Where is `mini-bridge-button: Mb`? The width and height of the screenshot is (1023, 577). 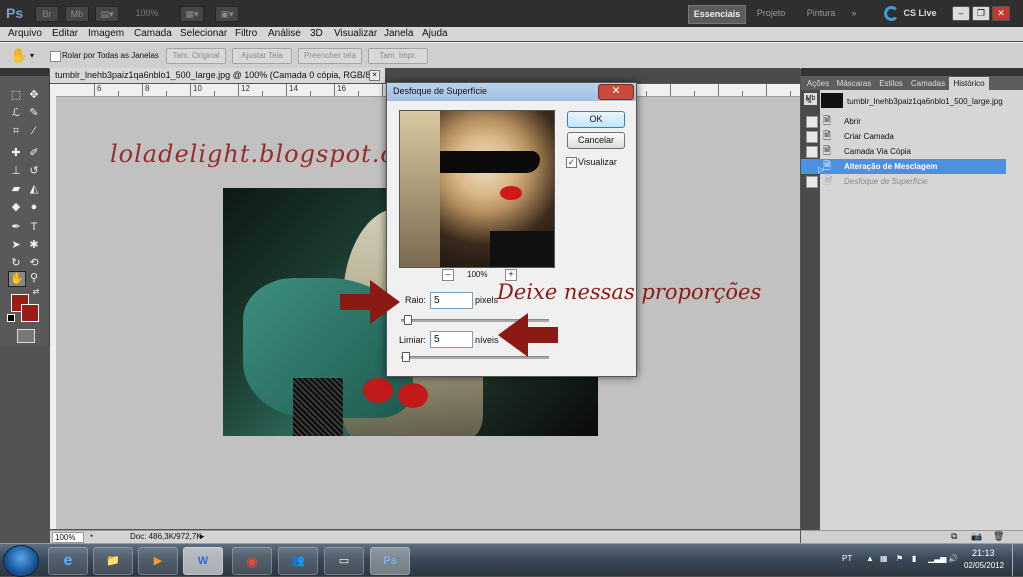
mini-bridge-button: Mb is located at coordinates (77, 14).